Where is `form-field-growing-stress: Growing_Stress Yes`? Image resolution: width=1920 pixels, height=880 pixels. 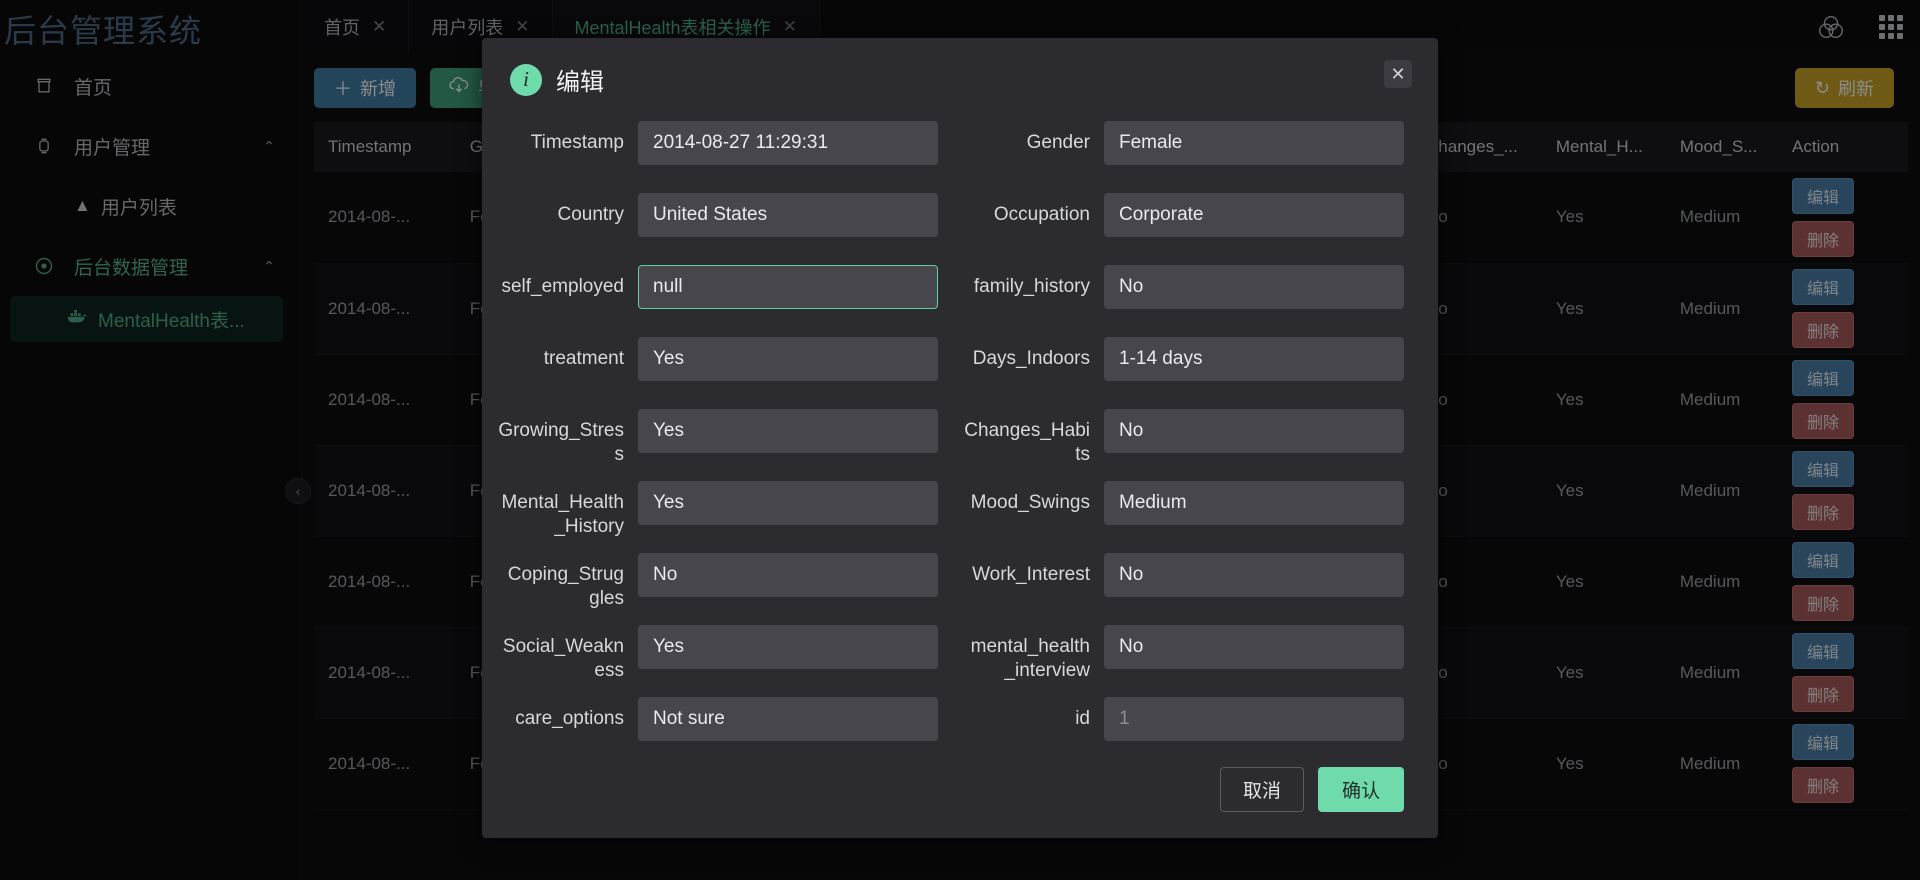 form-field-growing-stress: Growing_Stress Yes is located at coordinates (718, 445).